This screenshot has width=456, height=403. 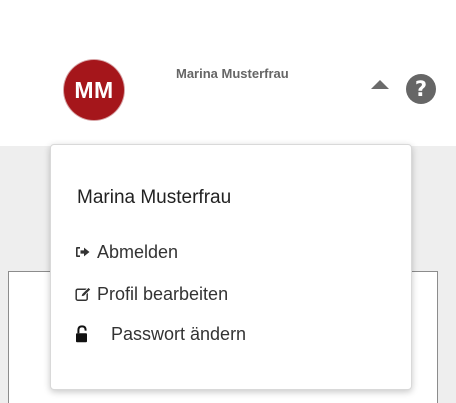 I want to click on user-avatar: MM, so click(x=94, y=90).